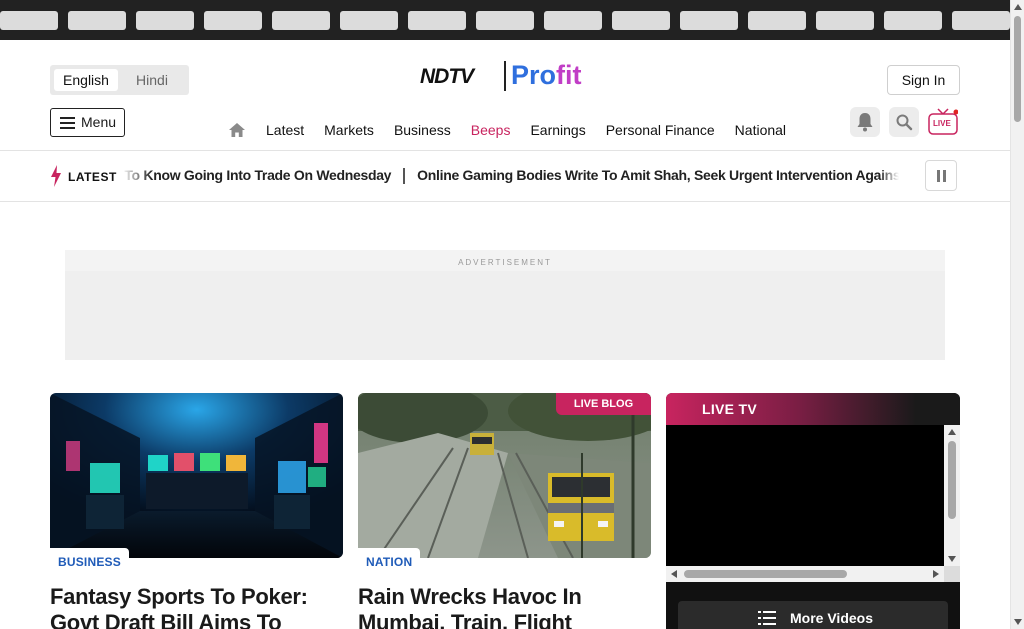 This screenshot has height=629, width=1024. What do you see at coordinates (92, 177) in the screenshot?
I see `ticker-label: LATEST` at bounding box center [92, 177].